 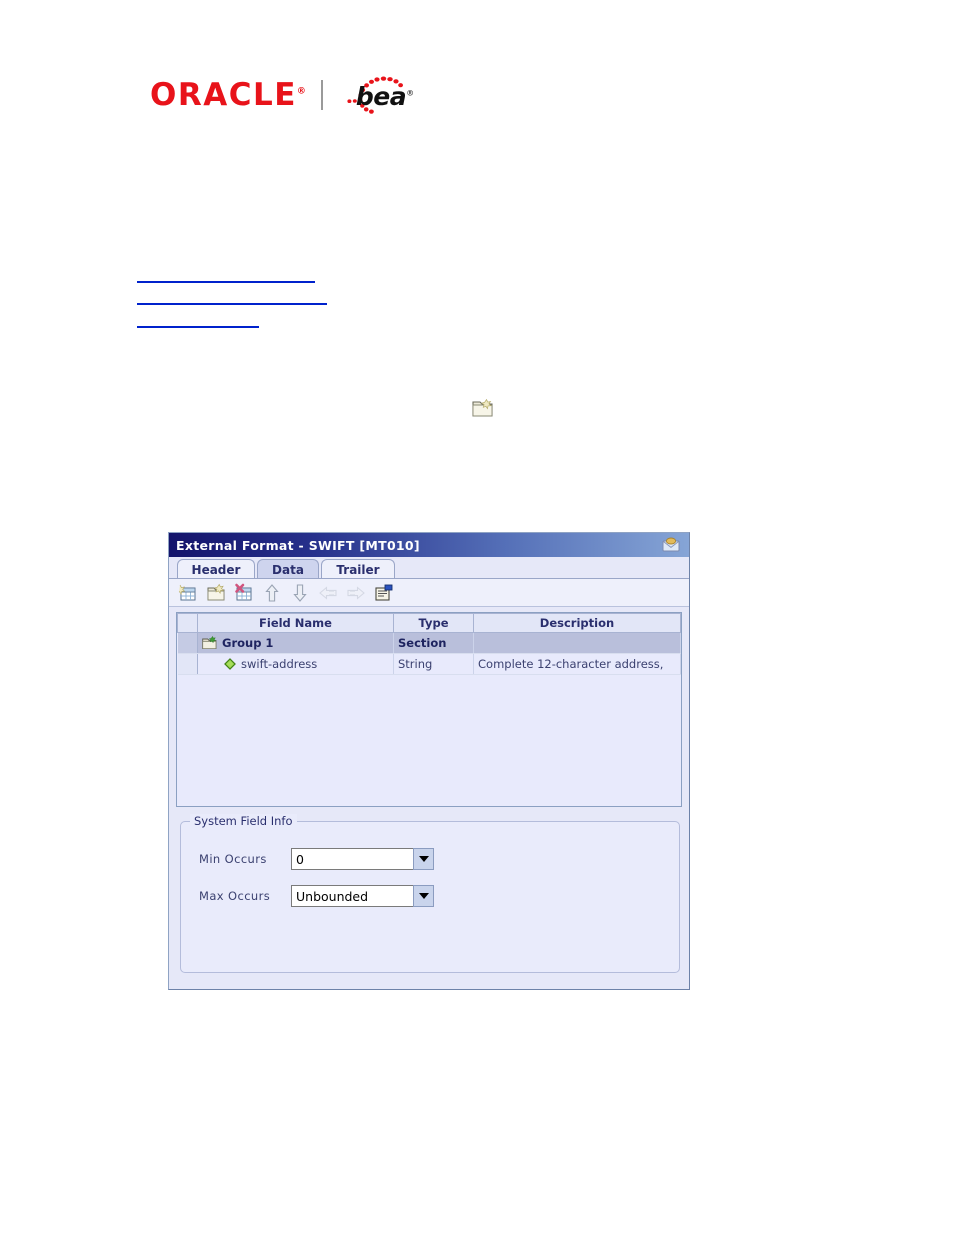 I want to click on min-occurs-row: Min Occurs 0, so click(x=316, y=859).